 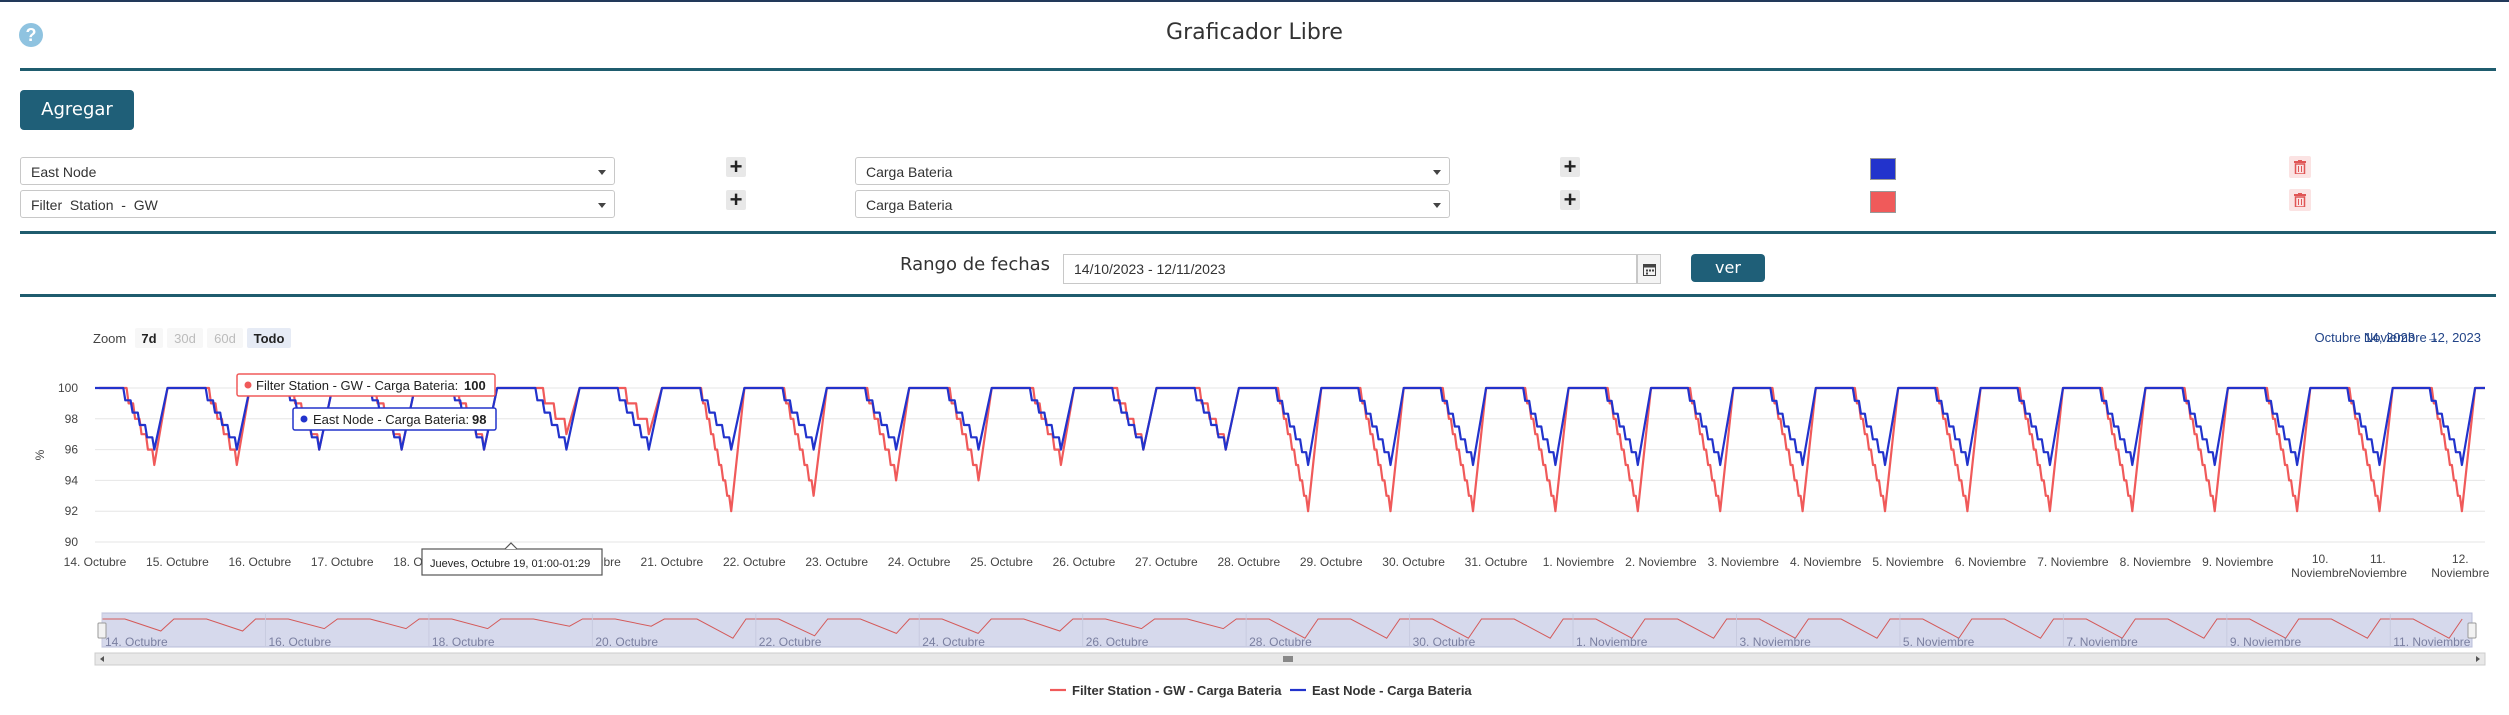 What do you see at coordinates (2073, 562) in the screenshot?
I see `x-tick-label: 7. Noviembre` at bounding box center [2073, 562].